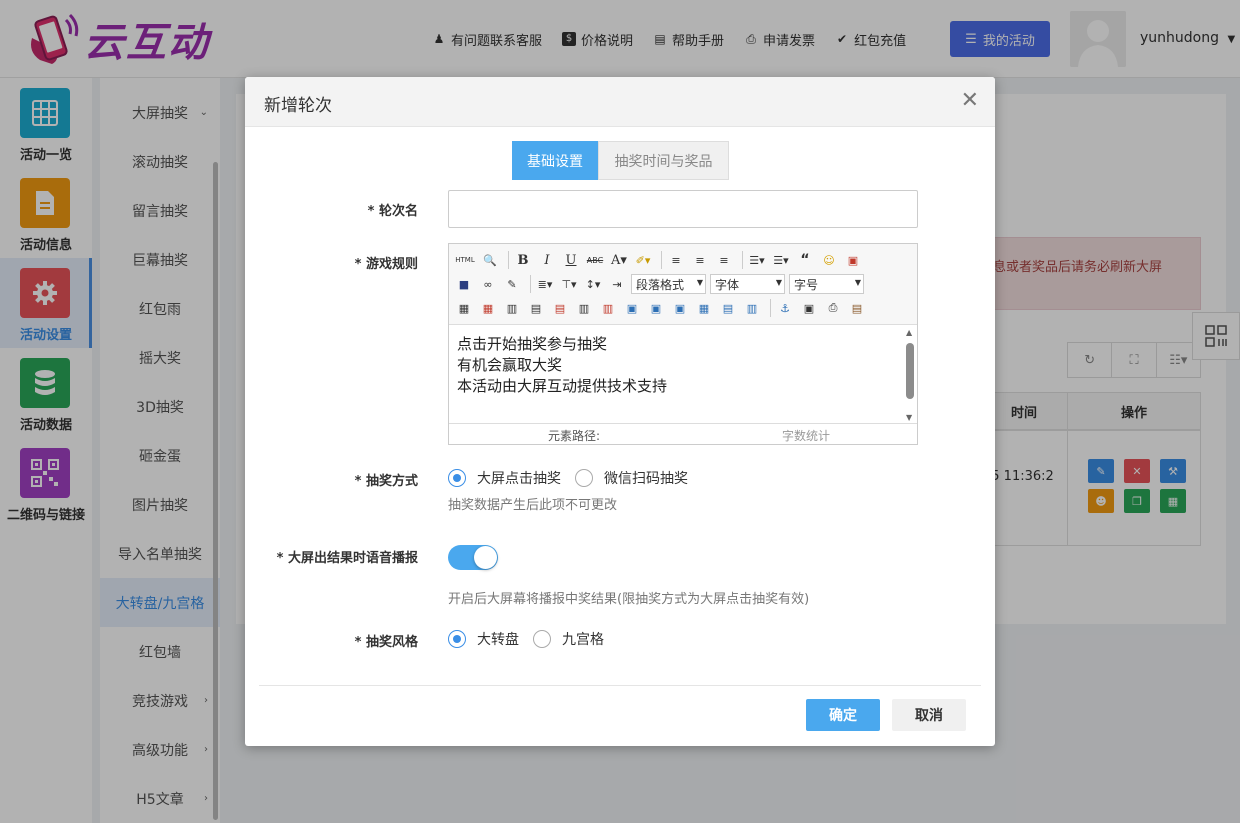 The height and width of the screenshot is (823, 1240). I want to click on link-icon: ∞, so click(488, 284).